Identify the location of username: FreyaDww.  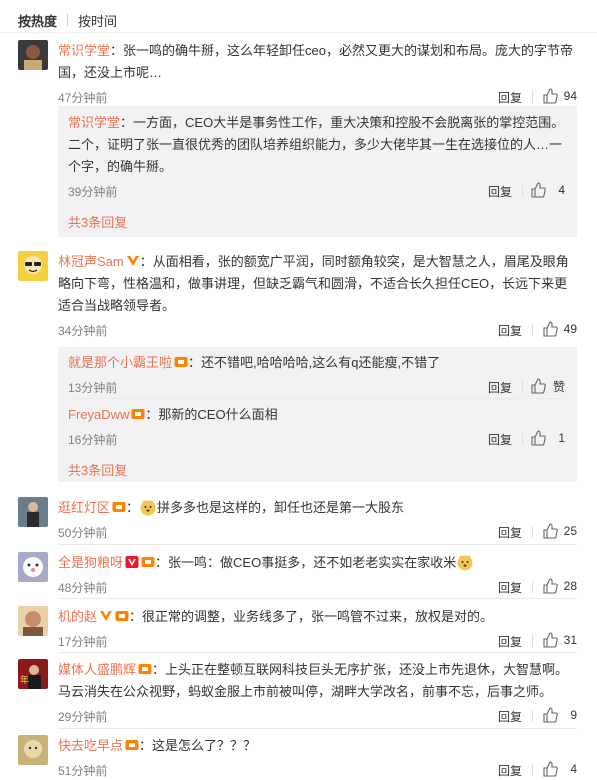
(98, 414).